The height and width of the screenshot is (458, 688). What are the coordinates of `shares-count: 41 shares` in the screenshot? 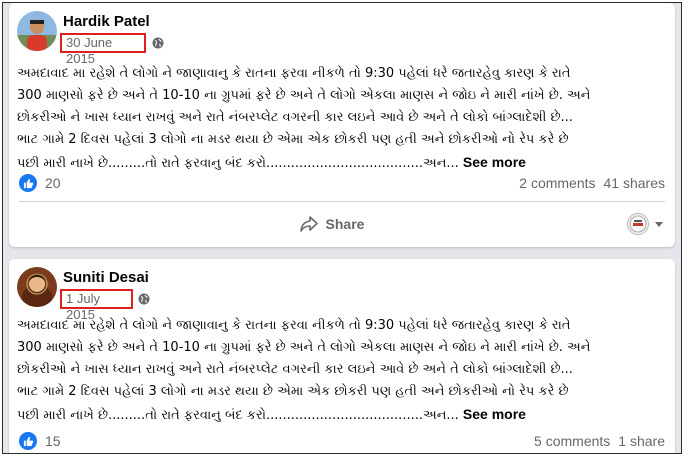 It's located at (634, 183).